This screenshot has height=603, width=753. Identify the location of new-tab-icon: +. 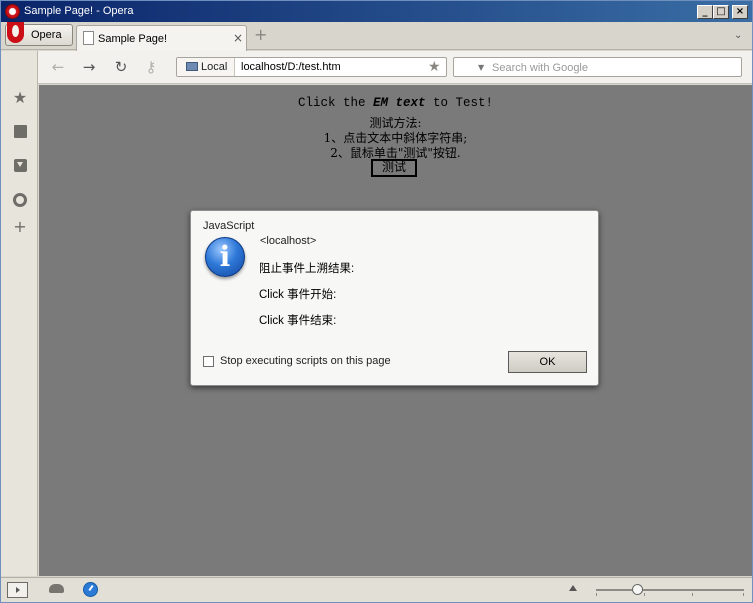
(261, 35).